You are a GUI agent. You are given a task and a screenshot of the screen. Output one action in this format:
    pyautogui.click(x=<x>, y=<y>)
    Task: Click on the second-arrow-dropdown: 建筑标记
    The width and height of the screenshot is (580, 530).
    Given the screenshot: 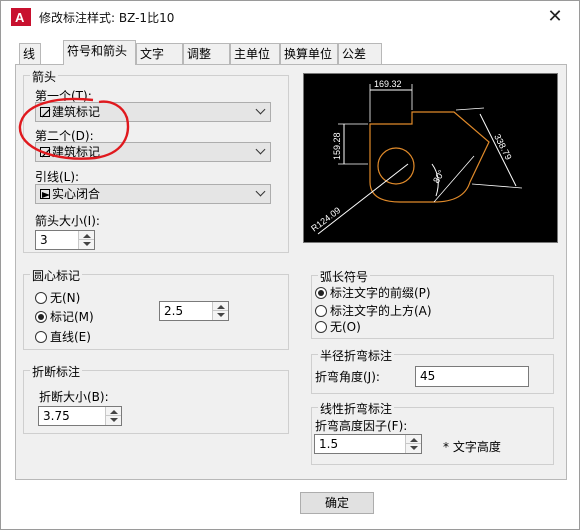 What is the action you would take?
    pyautogui.click(x=153, y=152)
    